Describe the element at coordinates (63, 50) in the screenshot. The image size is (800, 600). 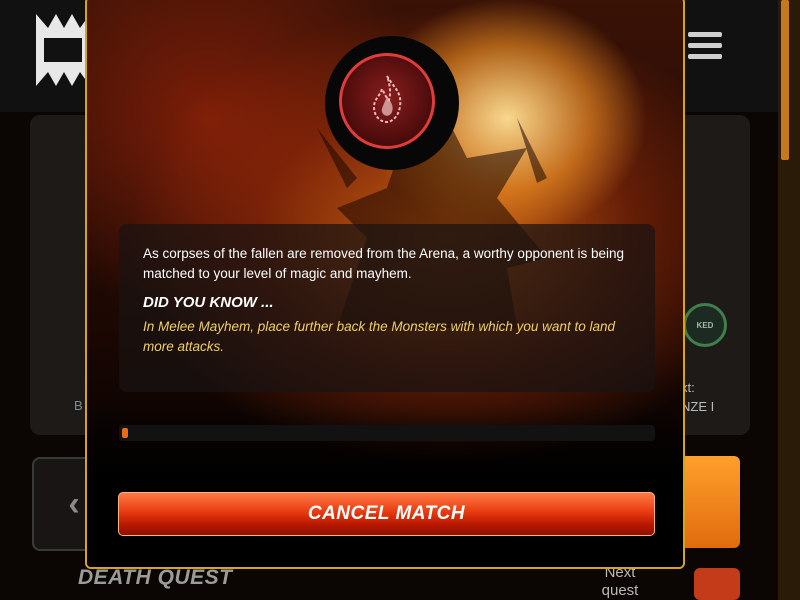
I see `logo-icon` at that location.